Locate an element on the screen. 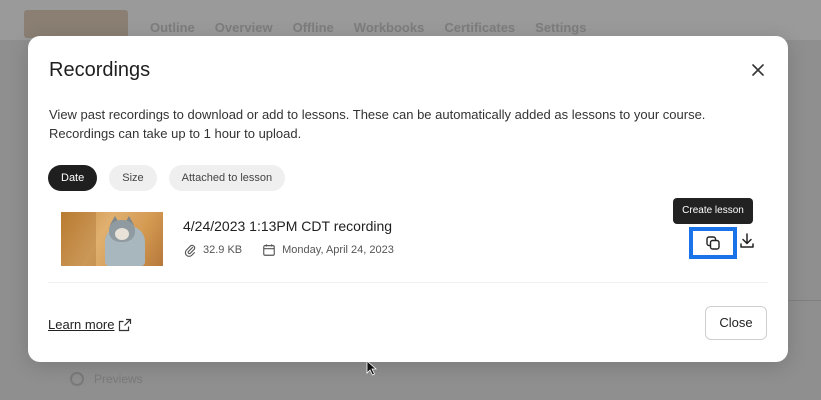 The width and height of the screenshot is (821, 400). paperclip-icon is located at coordinates (190, 250).